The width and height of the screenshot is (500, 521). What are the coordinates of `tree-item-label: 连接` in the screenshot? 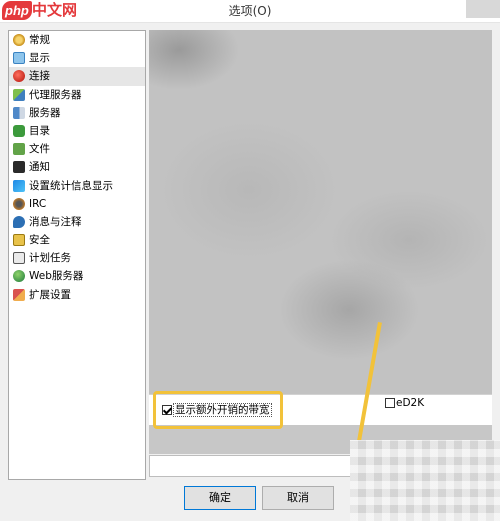 It's located at (39, 76).